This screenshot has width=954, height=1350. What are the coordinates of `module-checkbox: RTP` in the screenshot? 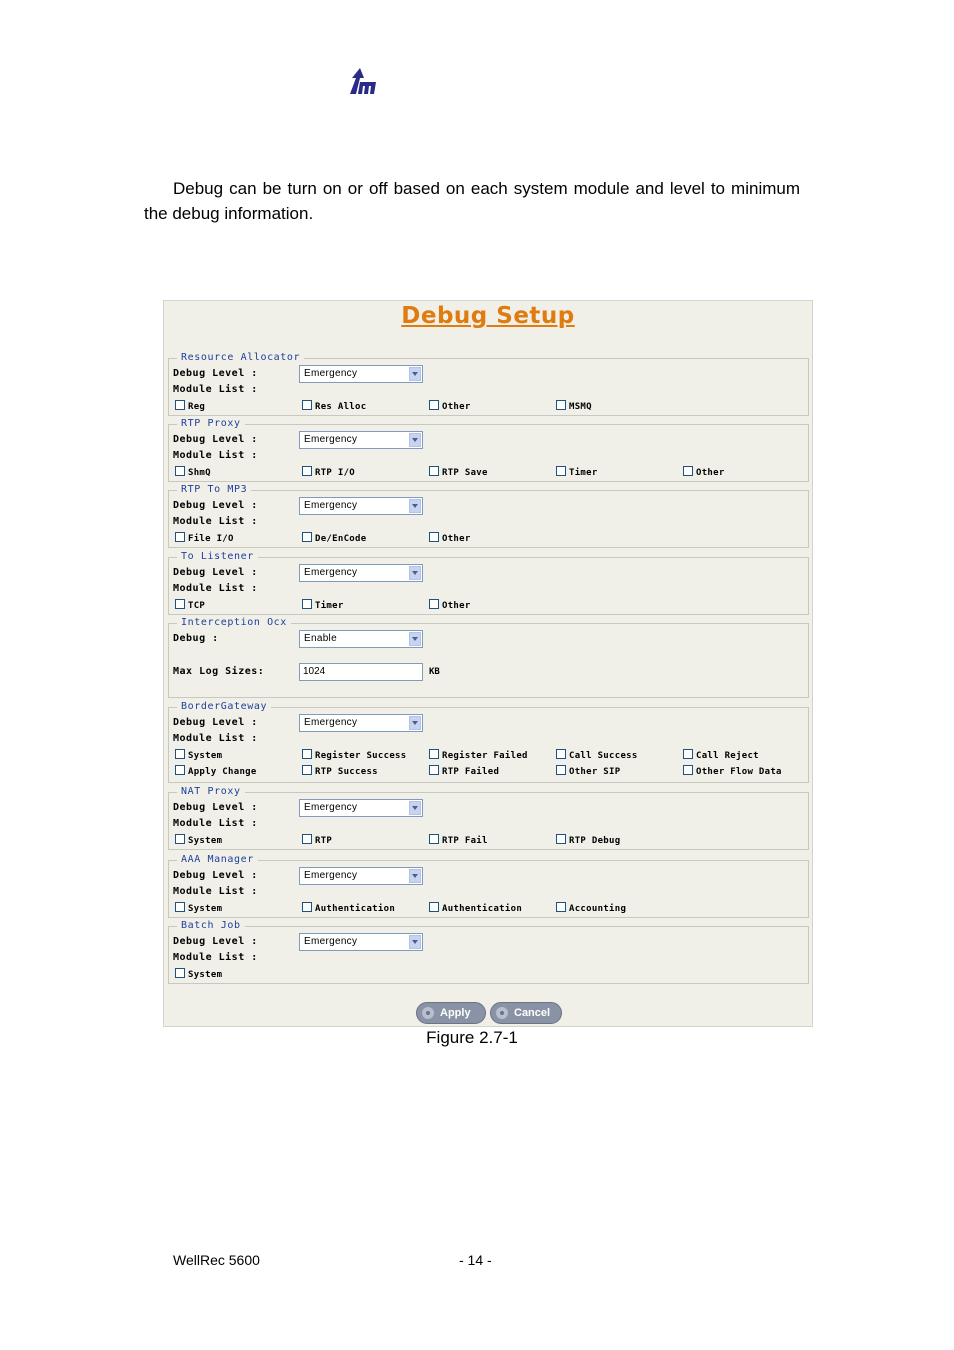 It's located at (317, 840).